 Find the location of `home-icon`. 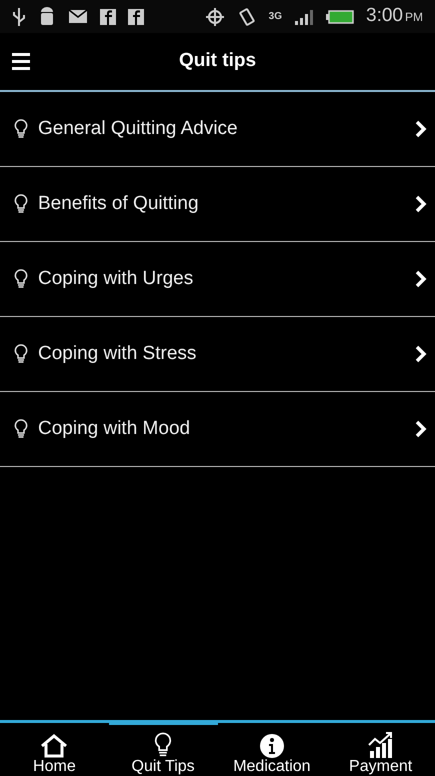

home-icon is located at coordinates (54, 746).